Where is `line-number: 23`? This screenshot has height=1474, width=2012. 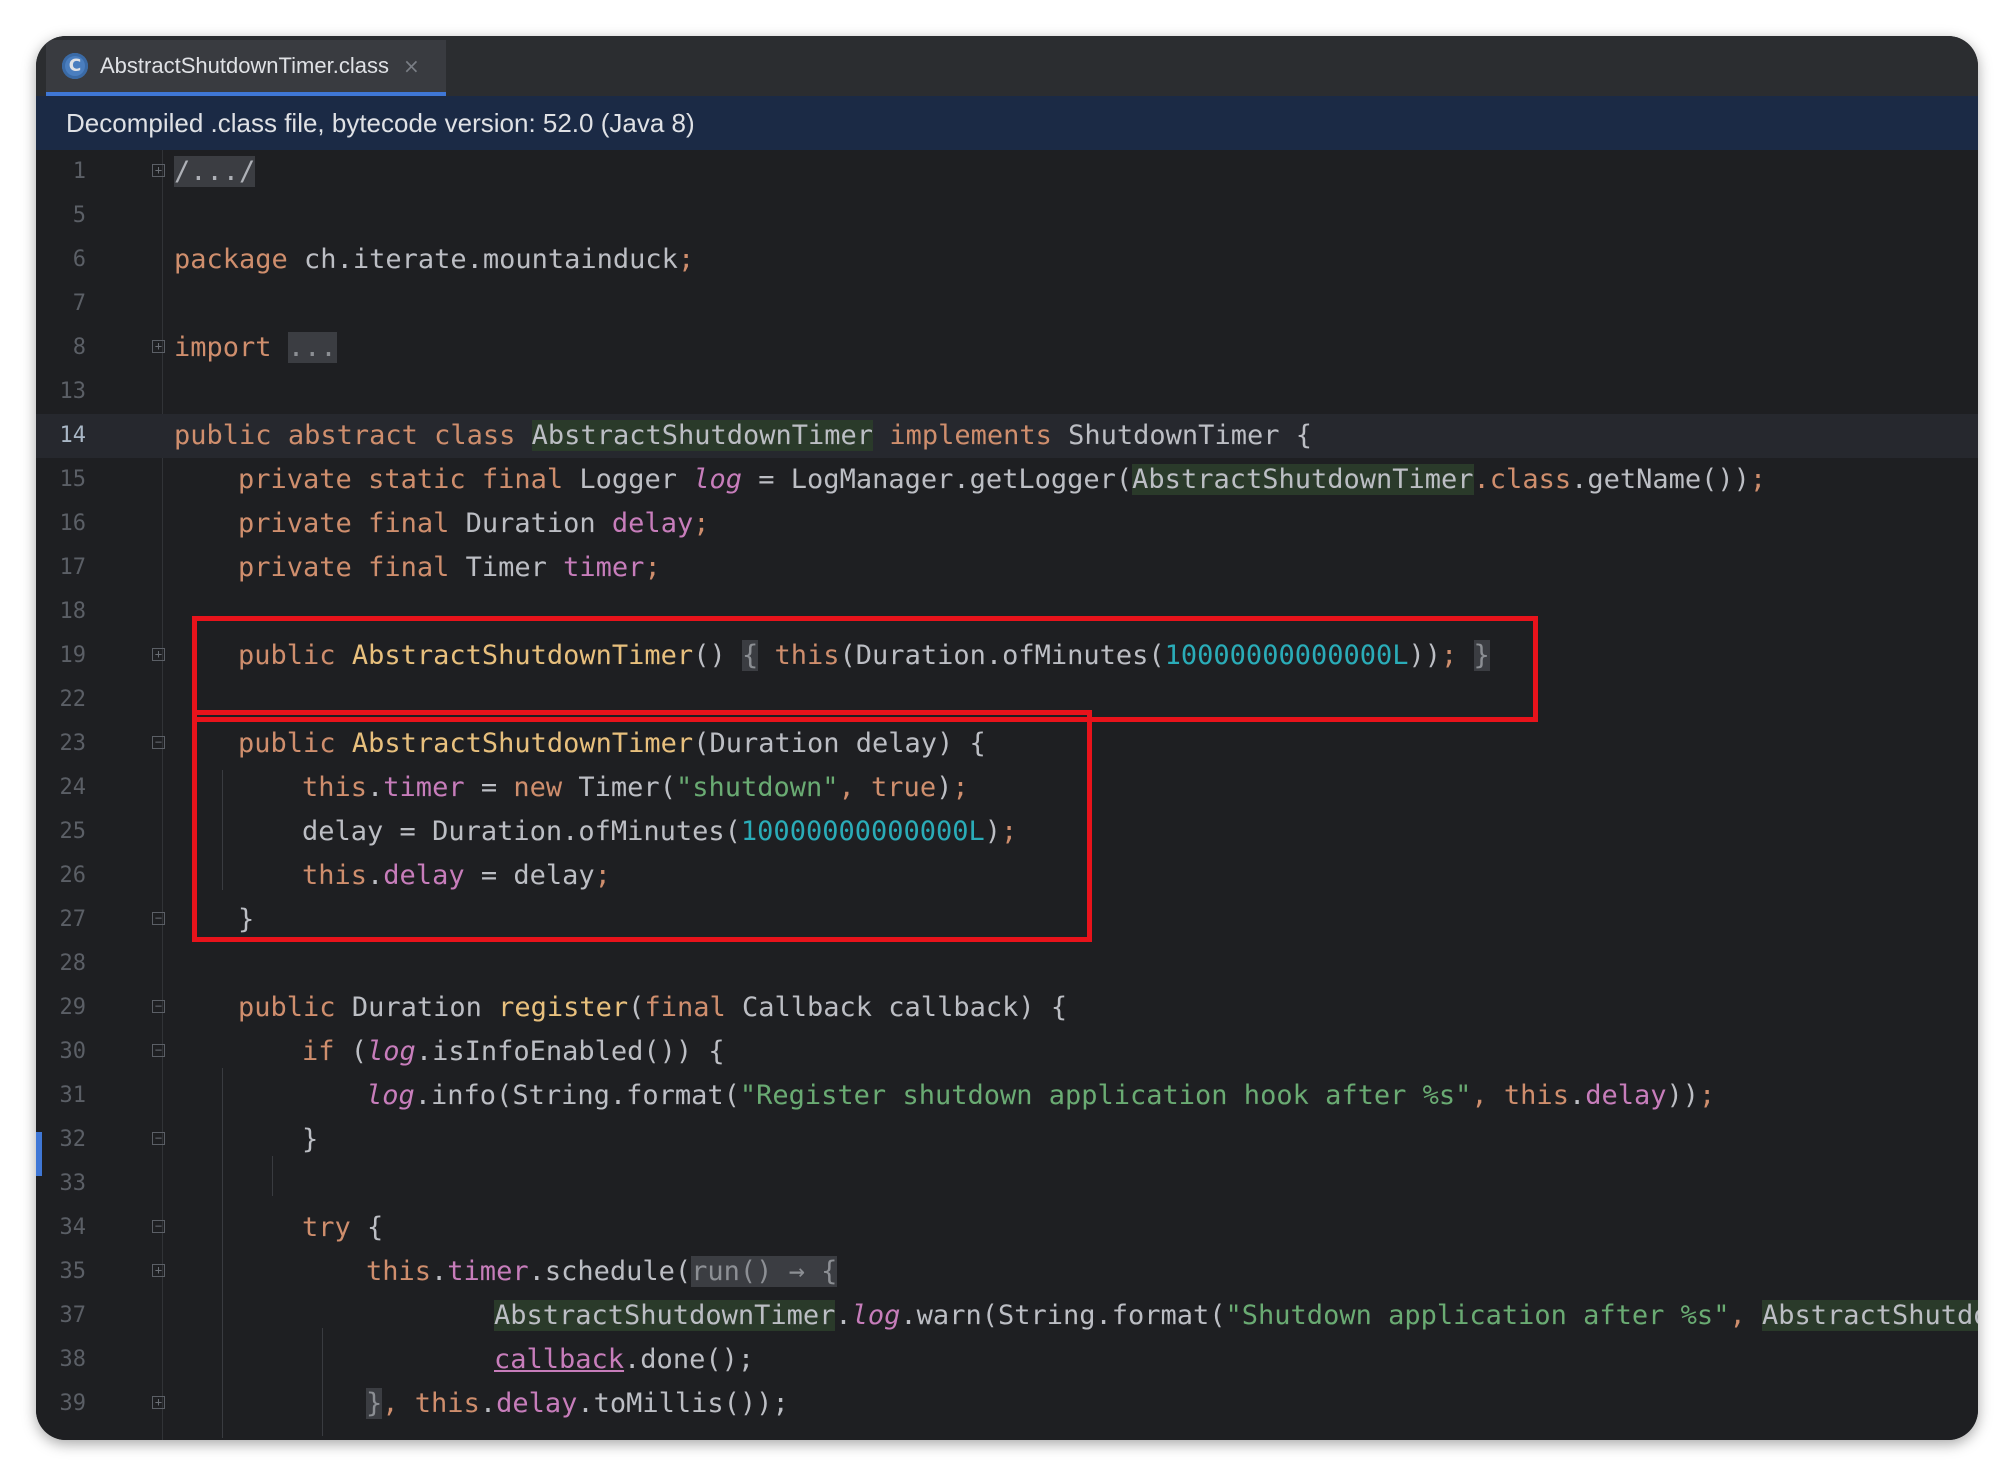
line-number: 23 is located at coordinates (73, 743).